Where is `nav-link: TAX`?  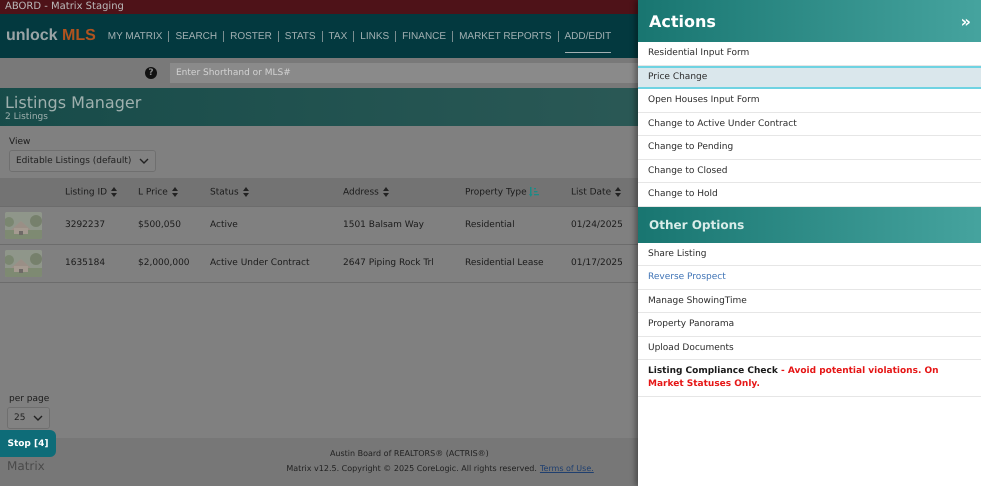 nav-link: TAX is located at coordinates (338, 36).